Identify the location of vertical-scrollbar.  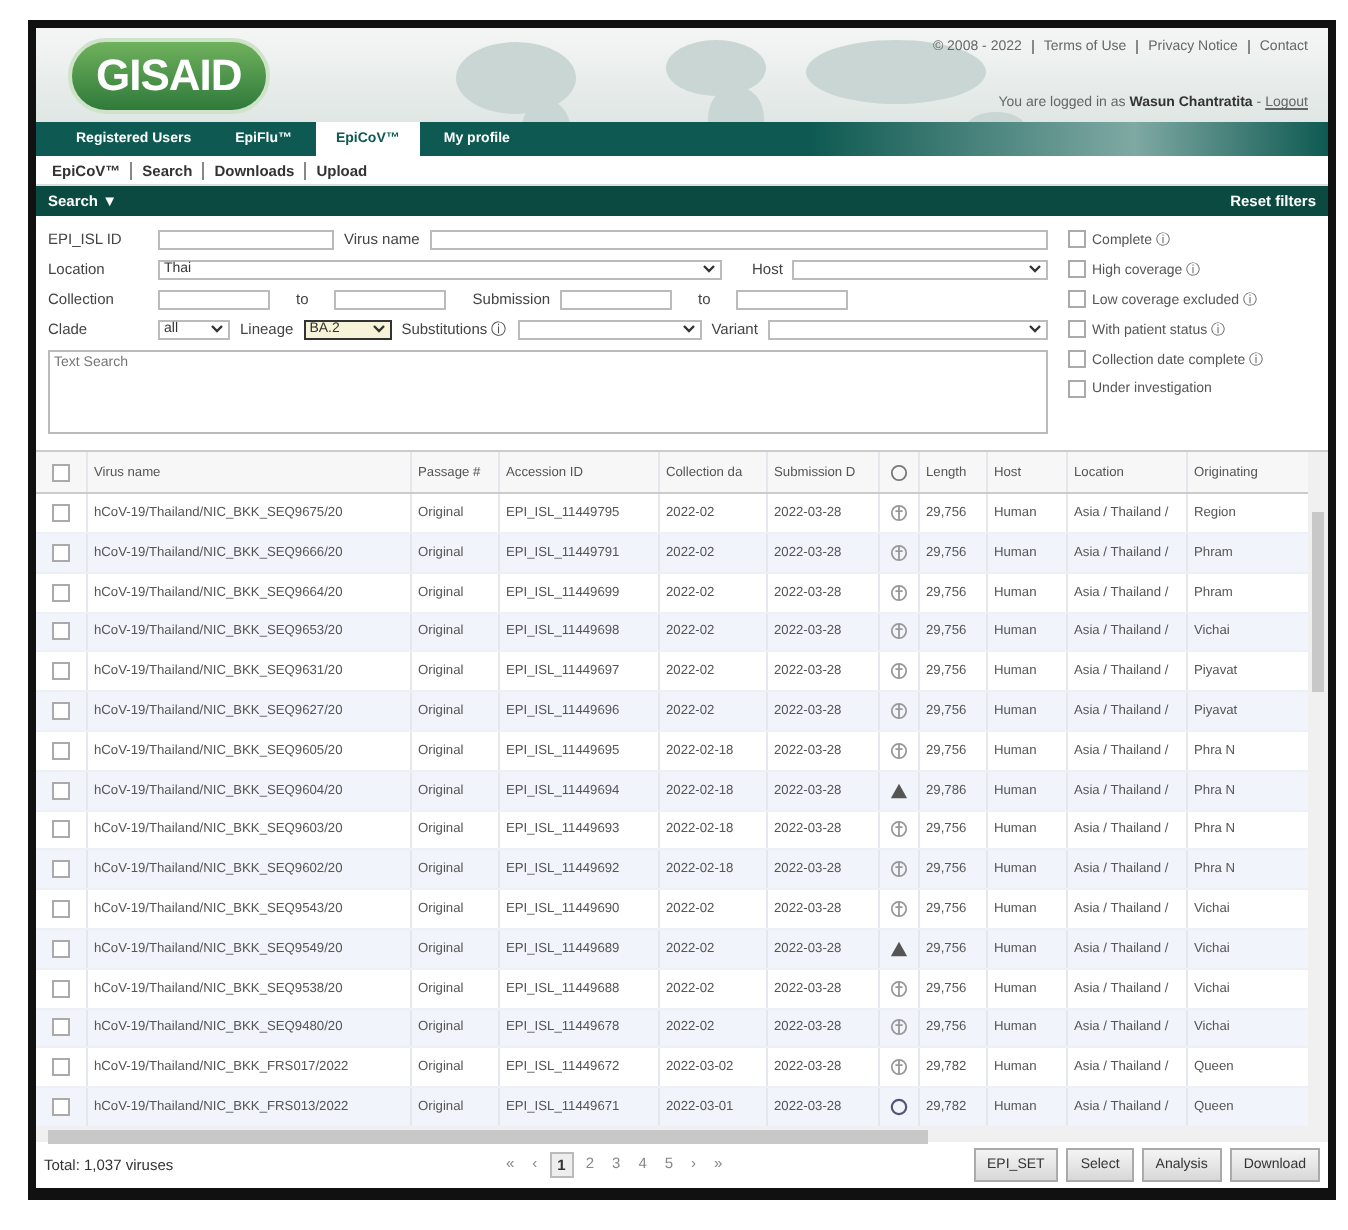
(1318, 790).